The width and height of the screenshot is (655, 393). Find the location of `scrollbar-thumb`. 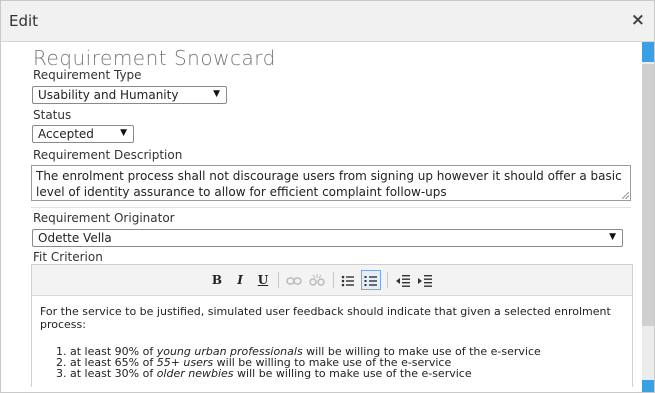

scrollbar-thumb is located at coordinates (648, 195).